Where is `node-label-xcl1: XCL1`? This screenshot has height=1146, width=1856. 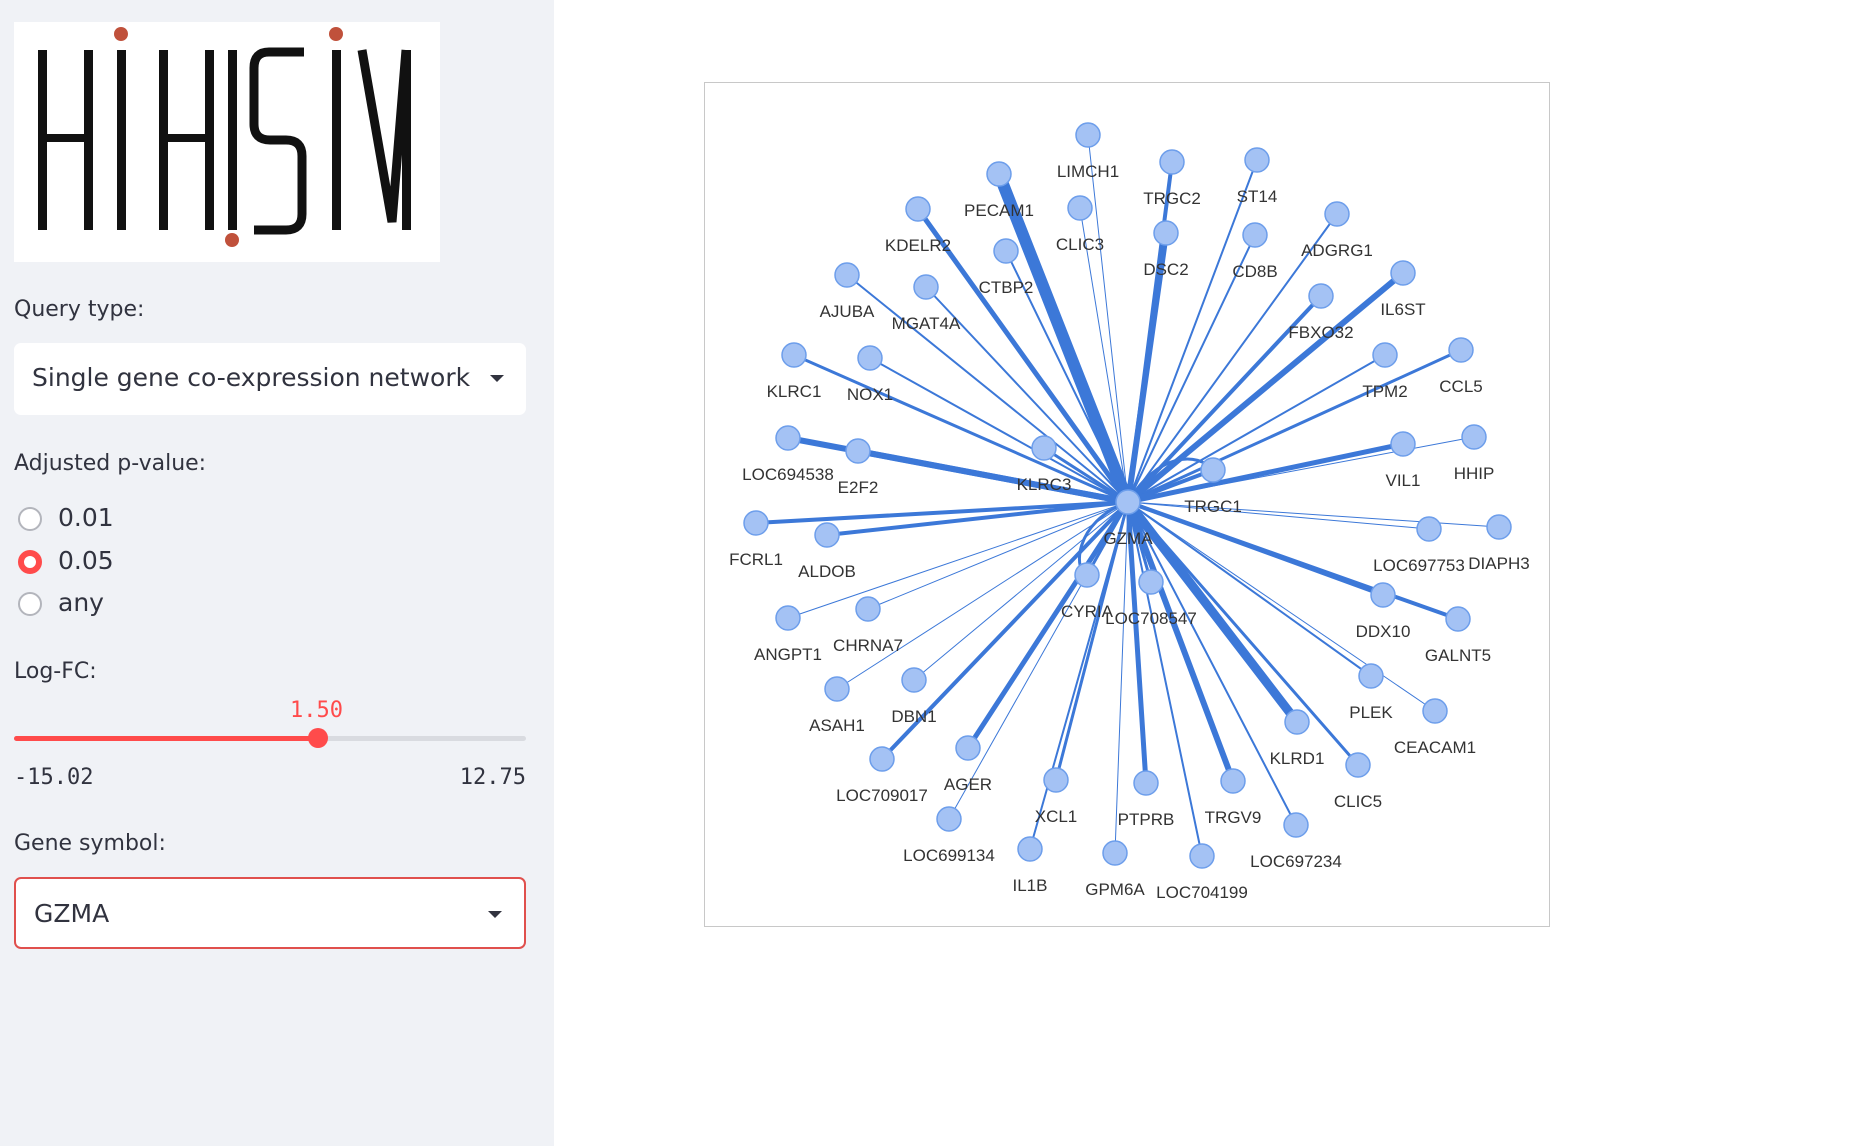 node-label-xcl1: XCL1 is located at coordinates (1056, 816).